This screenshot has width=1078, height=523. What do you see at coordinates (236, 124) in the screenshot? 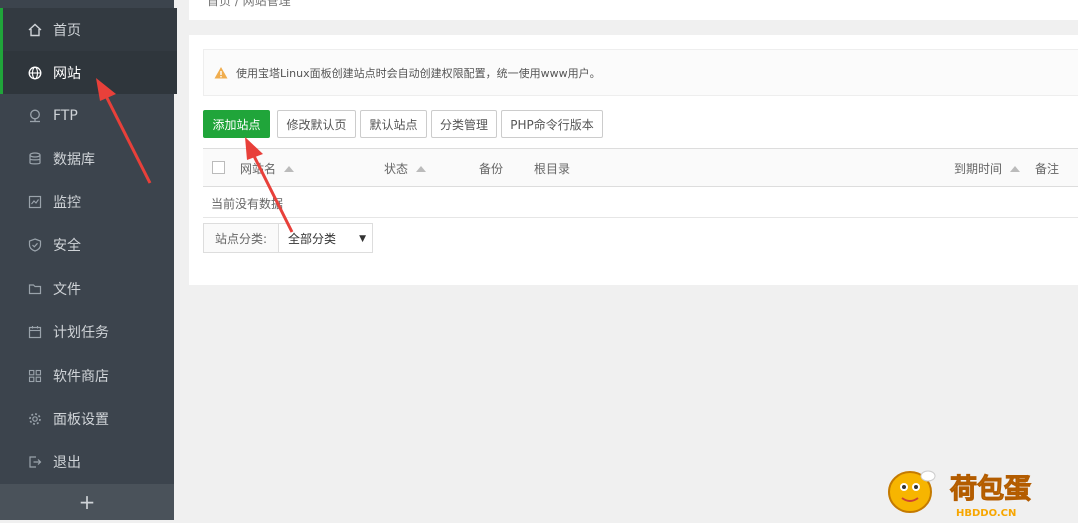
I see `add-site-button: 添加站点` at bounding box center [236, 124].